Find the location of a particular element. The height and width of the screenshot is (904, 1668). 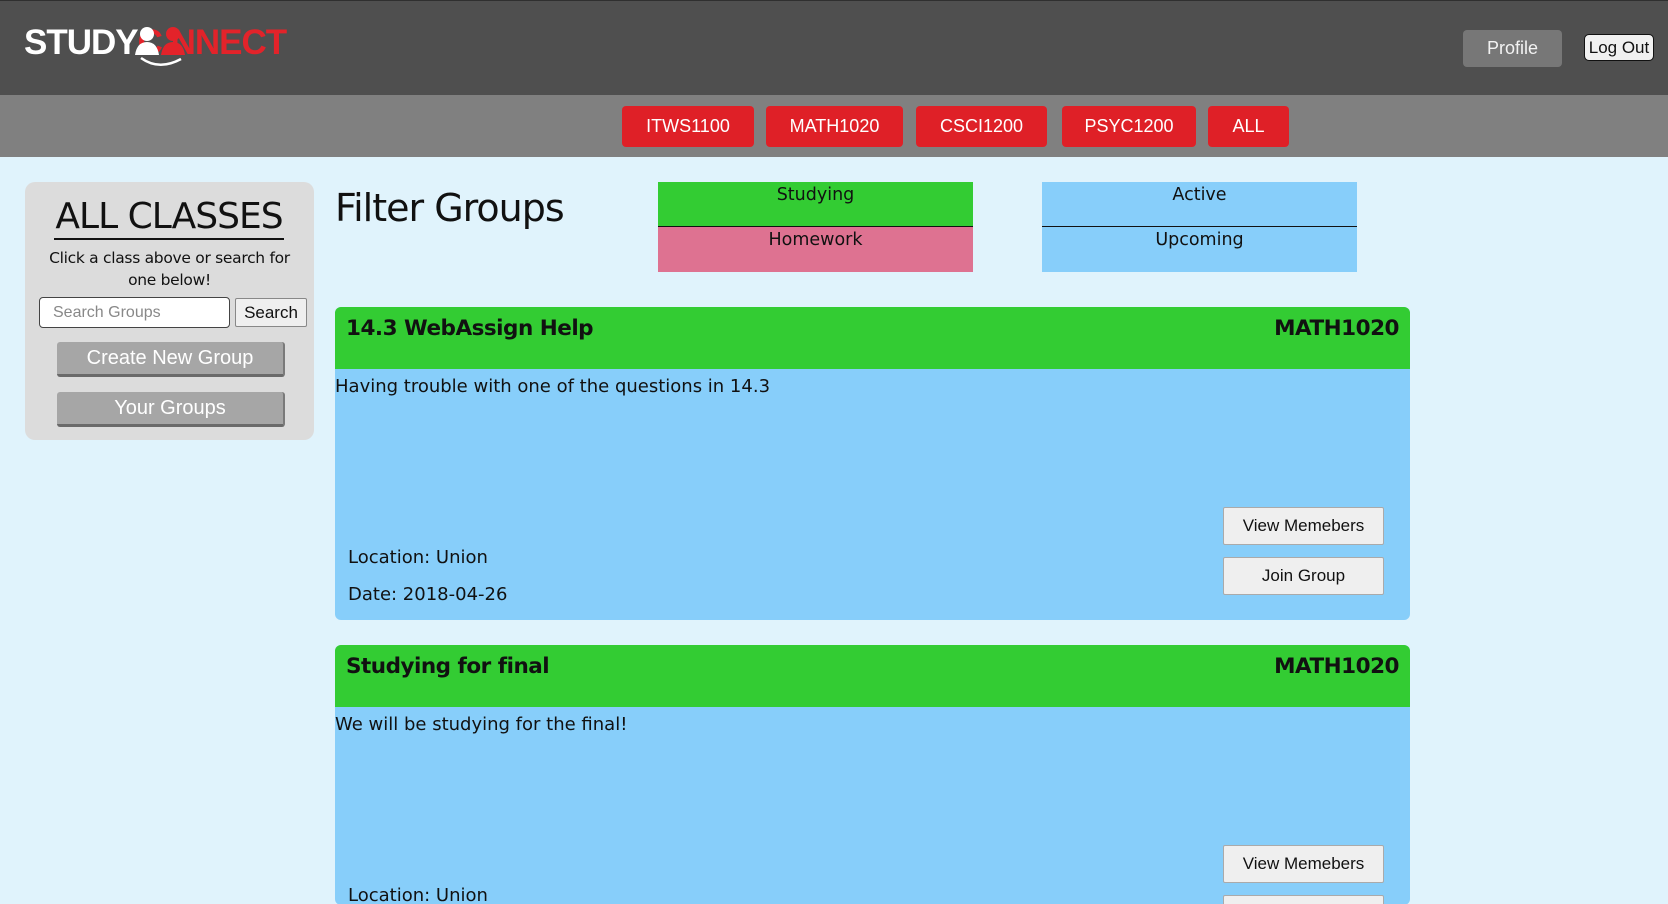

logo-study-text: STUDY is located at coordinates (81, 42).